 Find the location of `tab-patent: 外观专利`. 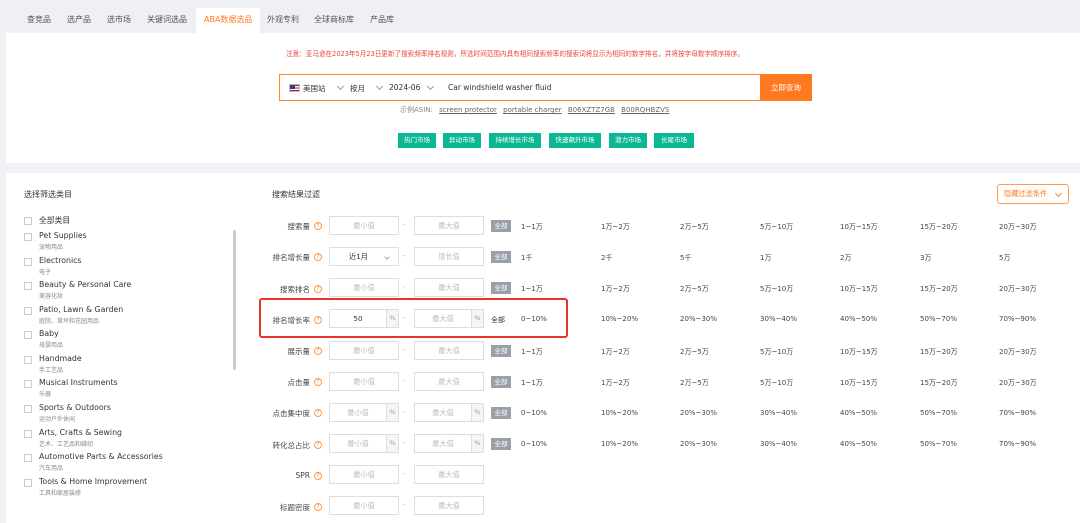

tab-patent: 外观专利 is located at coordinates (283, 19).